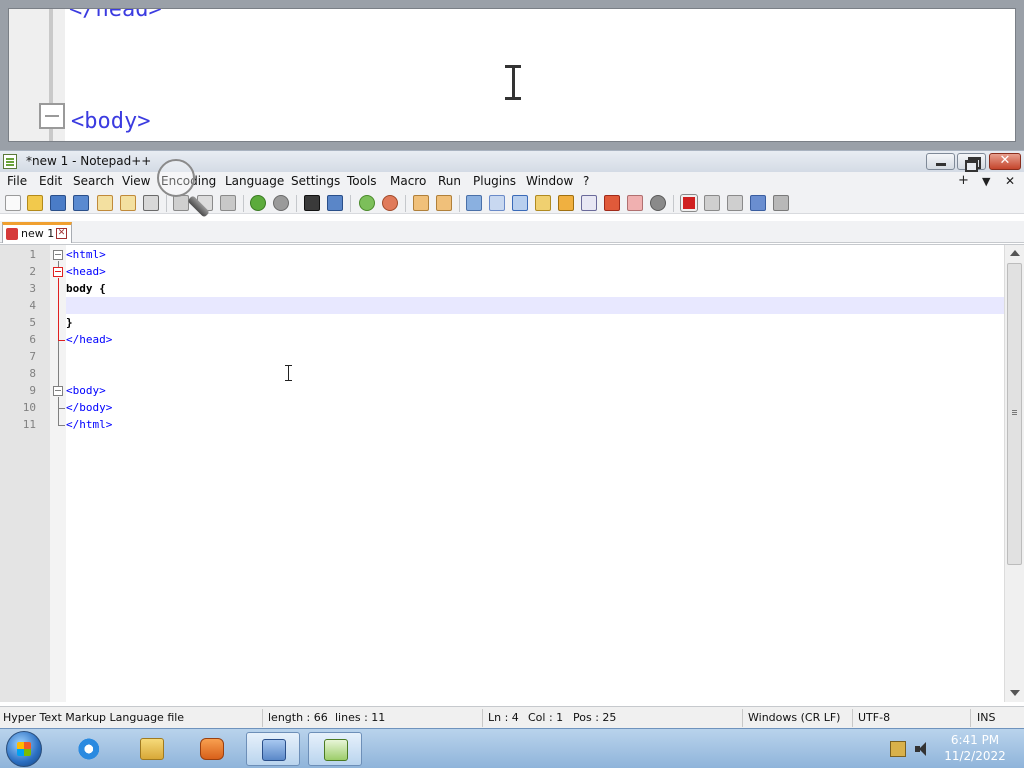 The width and height of the screenshot is (1024, 768). What do you see at coordinates (17, 181) in the screenshot?
I see `menu-file: File` at bounding box center [17, 181].